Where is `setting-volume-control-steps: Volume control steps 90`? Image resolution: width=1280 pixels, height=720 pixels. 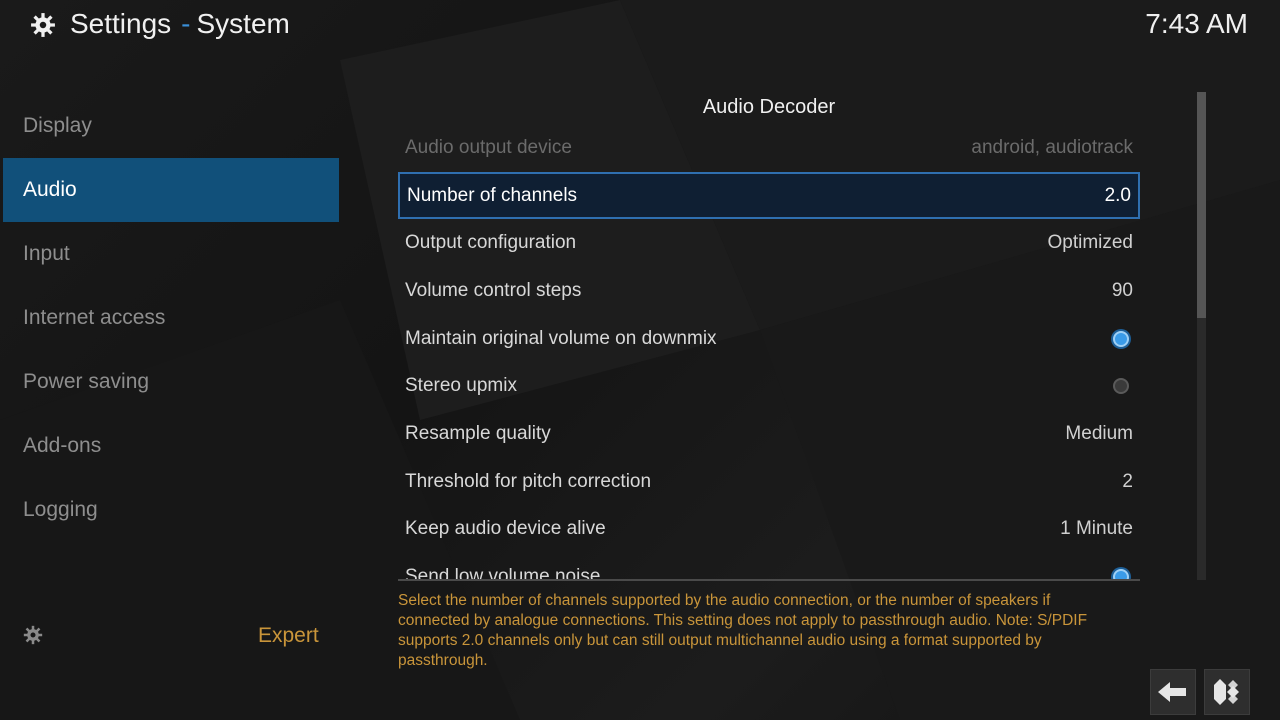
setting-volume-control-steps: Volume control steps 90 is located at coordinates (769, 291).